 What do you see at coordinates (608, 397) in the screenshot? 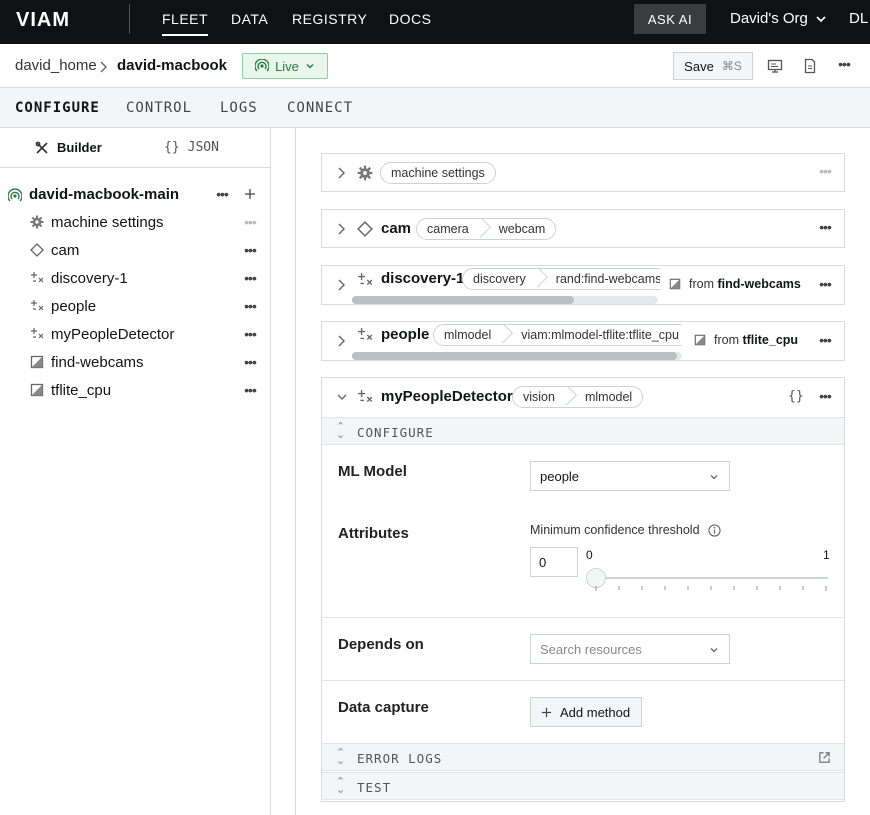
I see `model-label: mlmodel` at bounding box center [608, 397].